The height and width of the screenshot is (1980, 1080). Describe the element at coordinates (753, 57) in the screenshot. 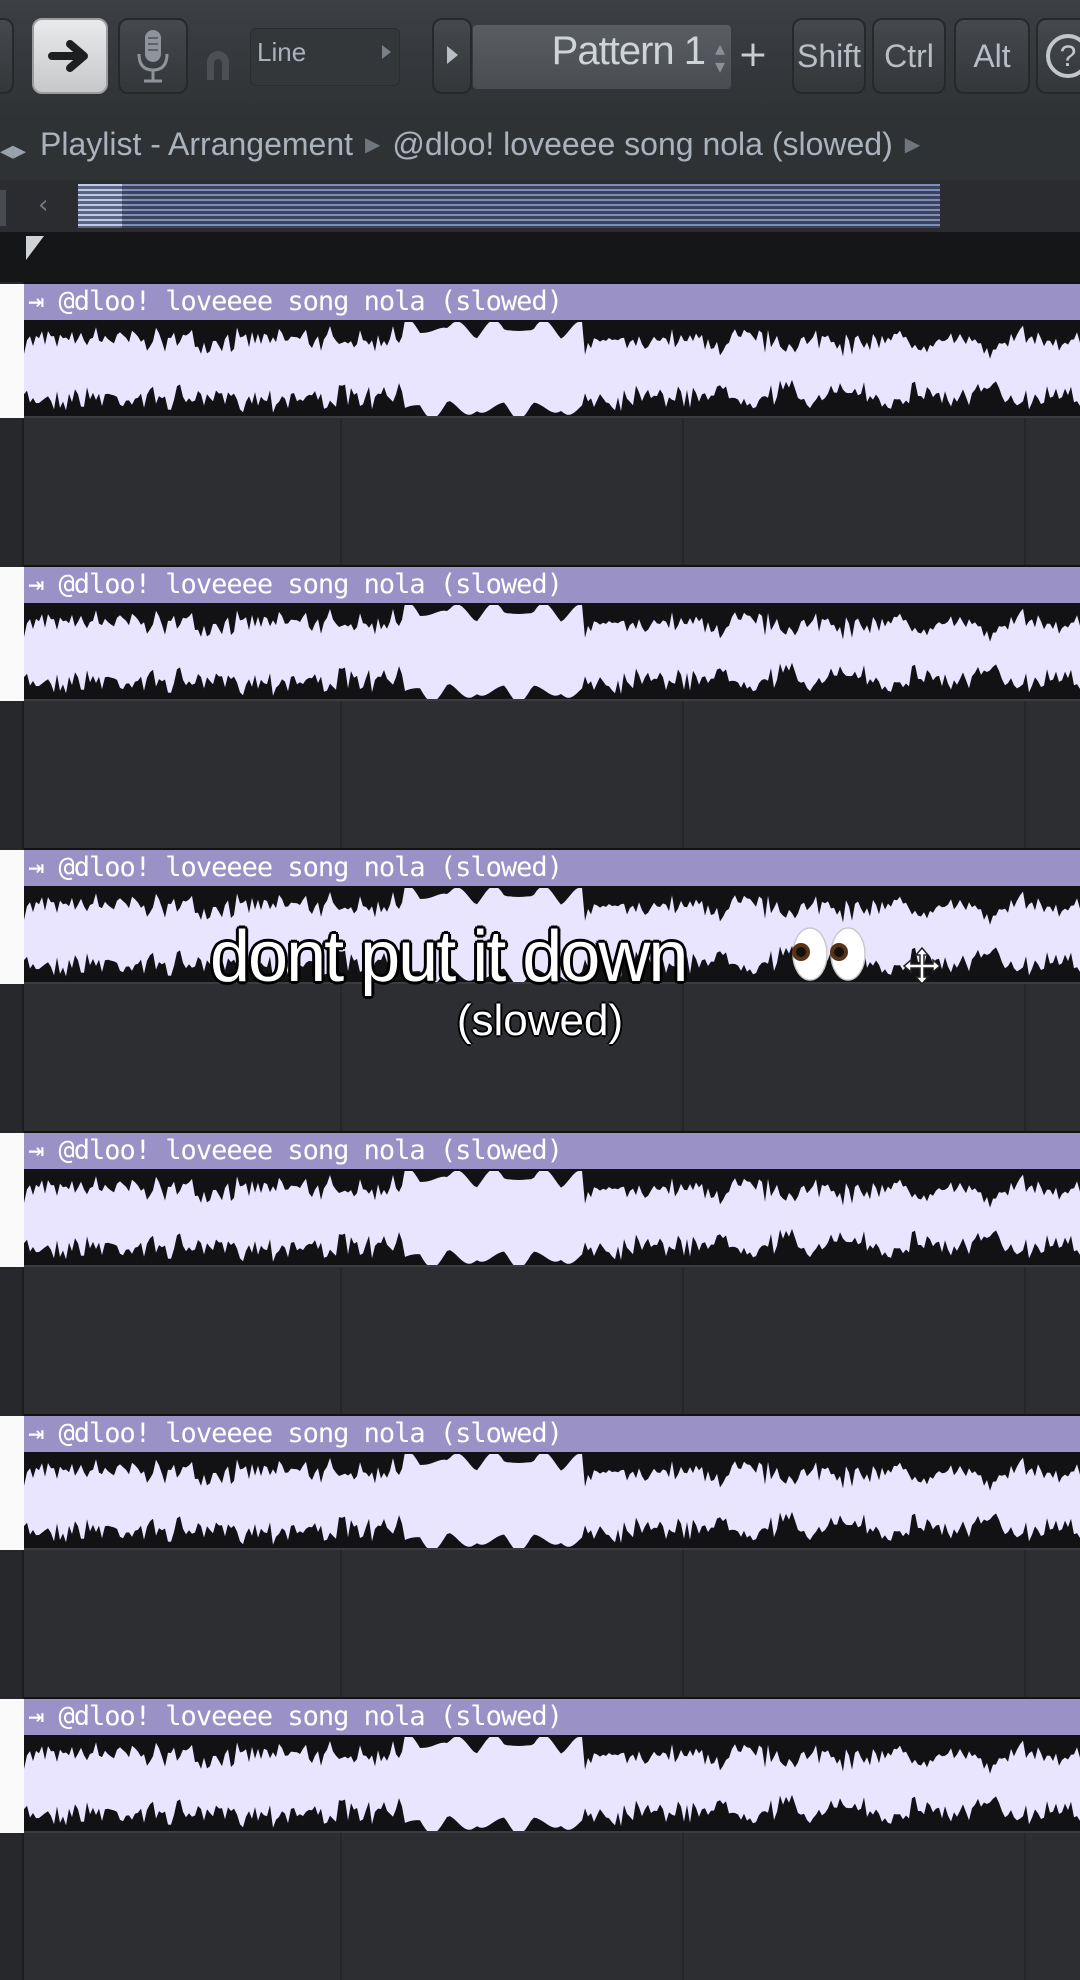

I see `add-pattern-button: +` at that location.